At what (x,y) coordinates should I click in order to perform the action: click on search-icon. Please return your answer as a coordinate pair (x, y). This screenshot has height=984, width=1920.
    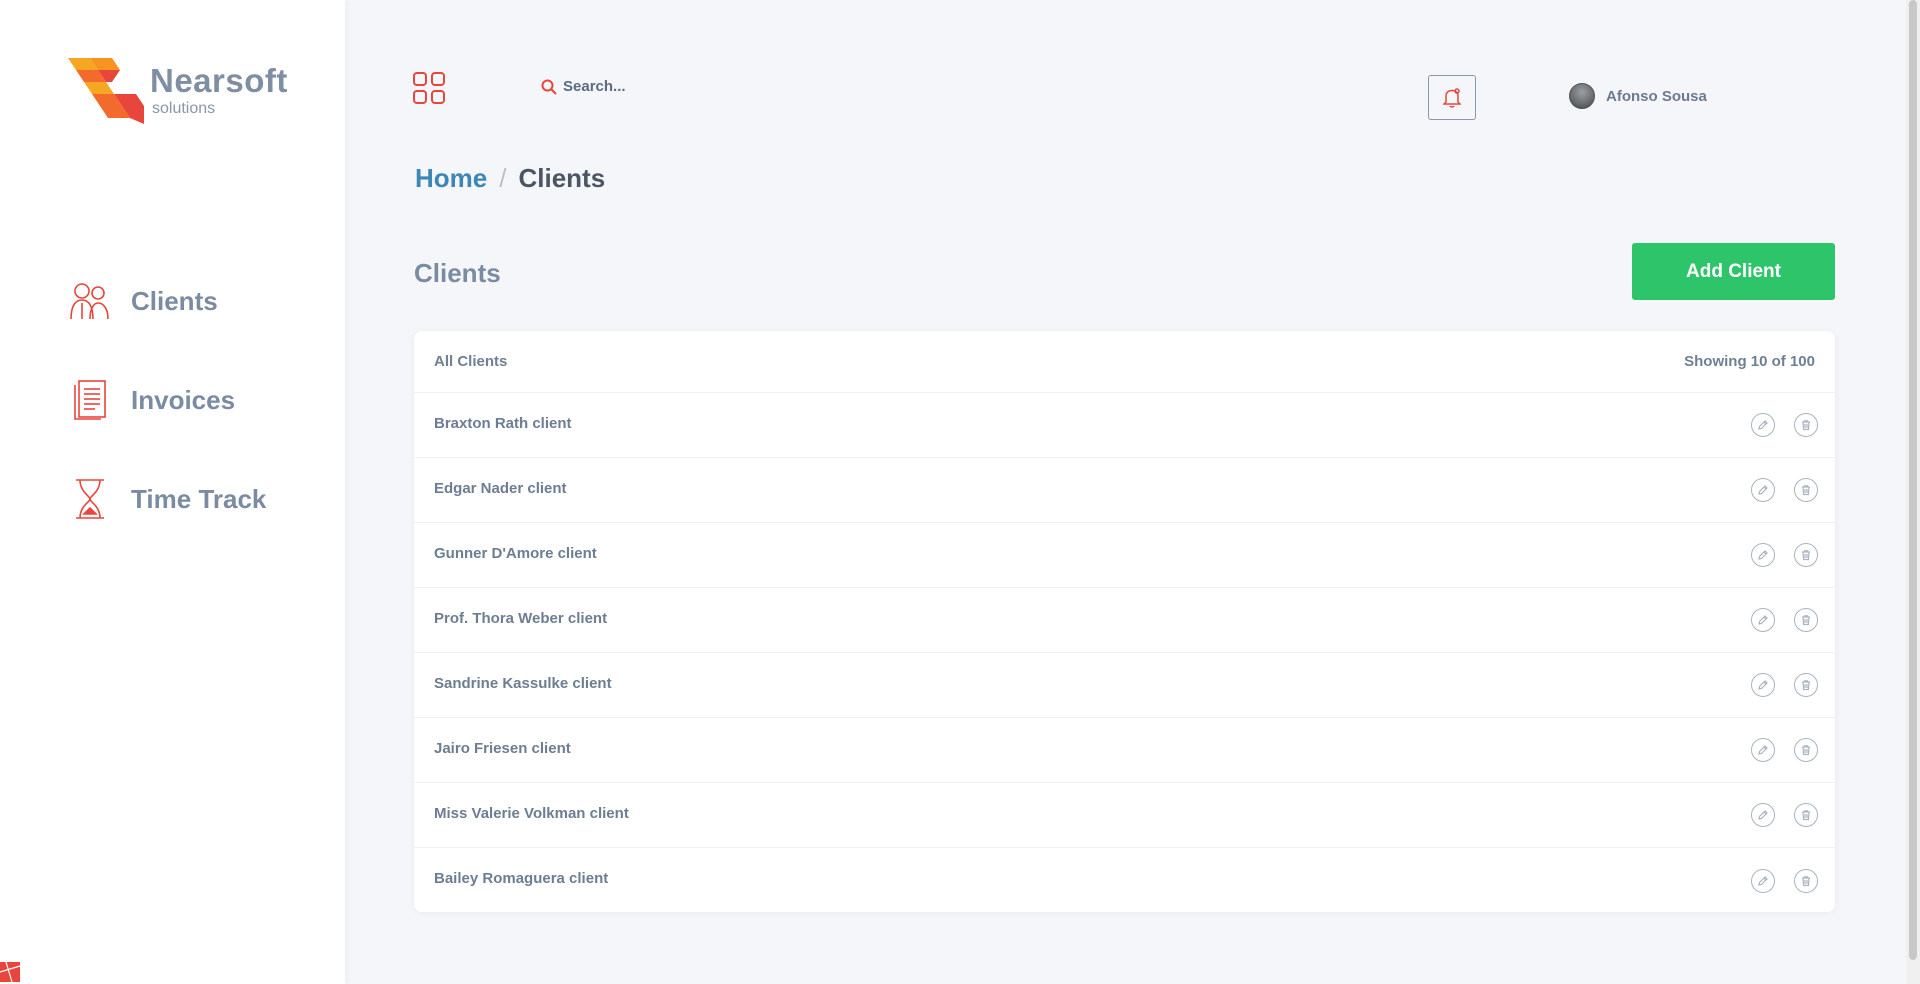
    Looking at the image, I should click on (549, 87).